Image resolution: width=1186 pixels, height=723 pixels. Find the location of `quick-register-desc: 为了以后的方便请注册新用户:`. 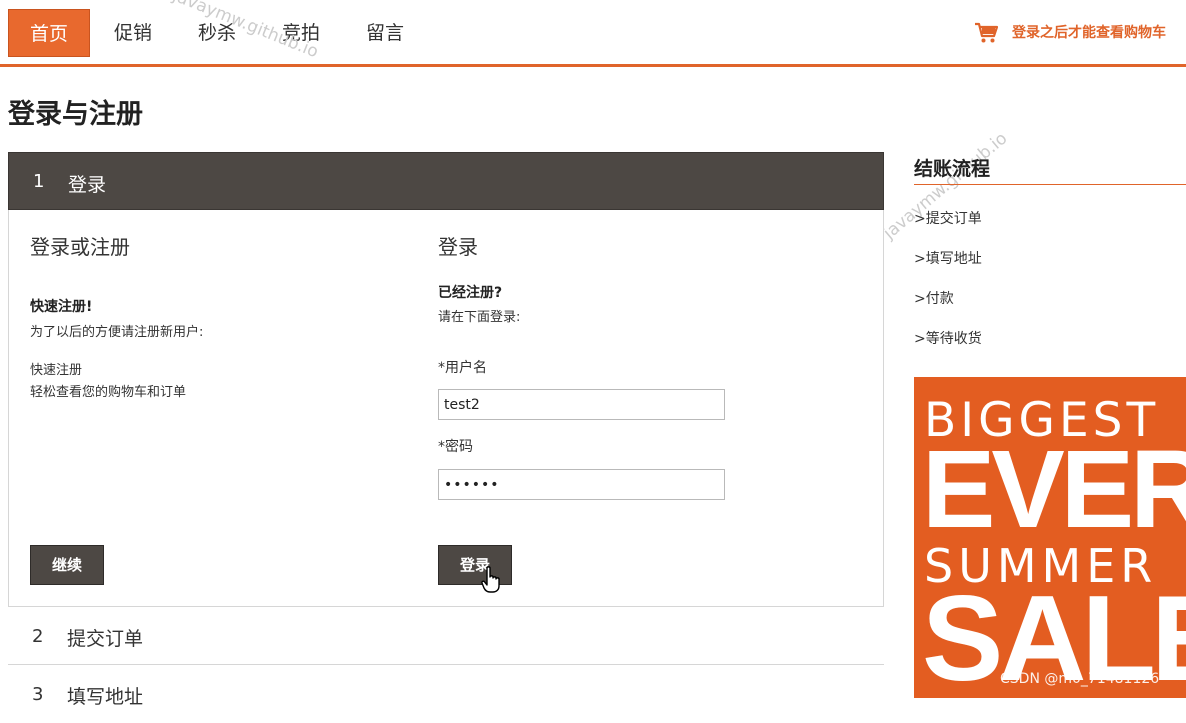

quick-register-desc: 为了以后的方便请注册新用户: is located at coordinates (117, 332).